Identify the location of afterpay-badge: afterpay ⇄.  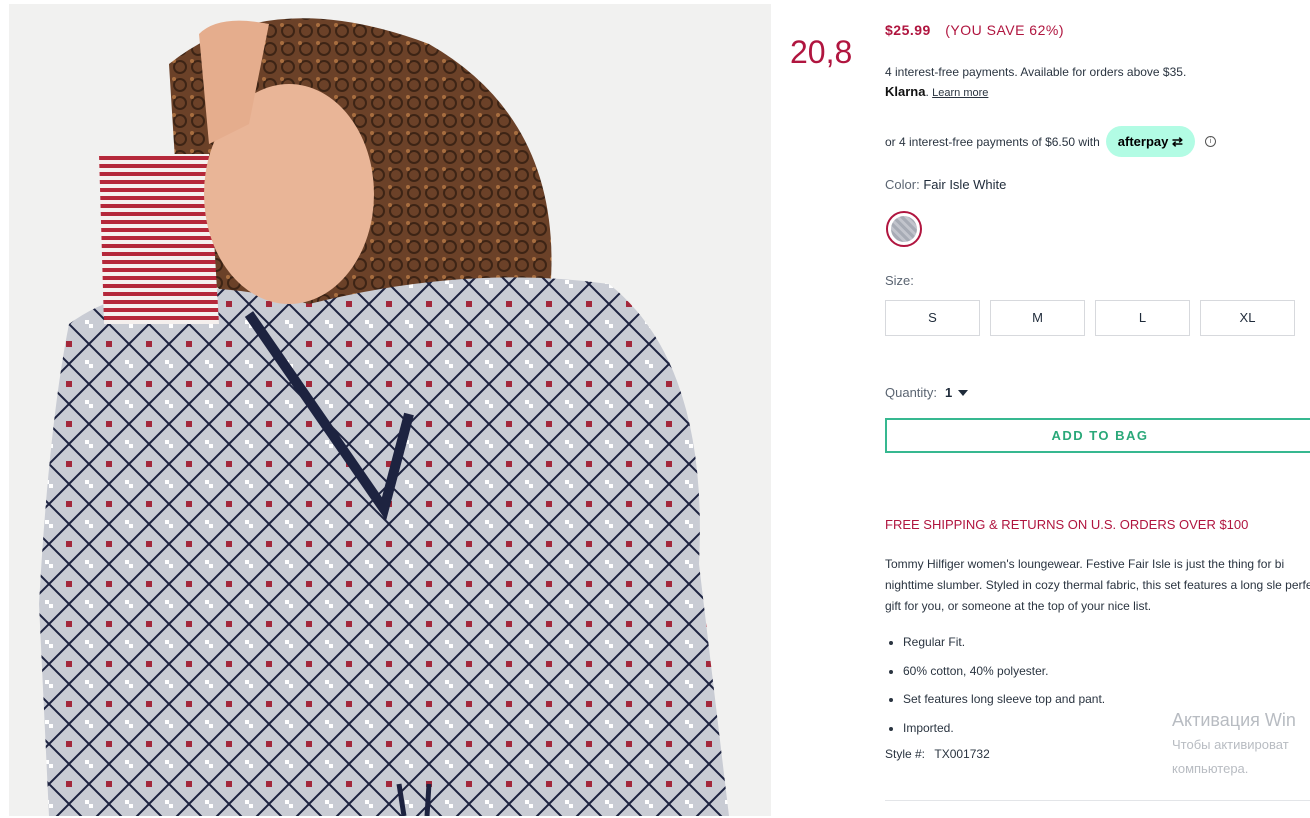
(1150, 141).